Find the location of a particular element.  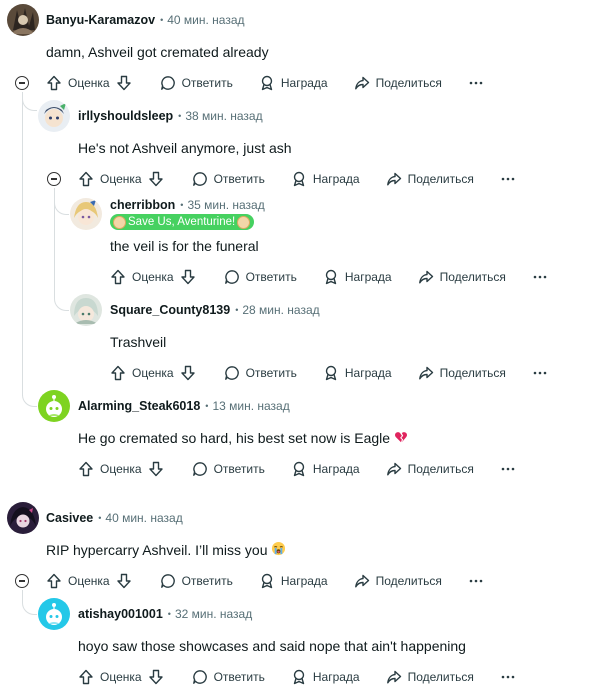

username: Casivee is located at coordinates (69, 518).